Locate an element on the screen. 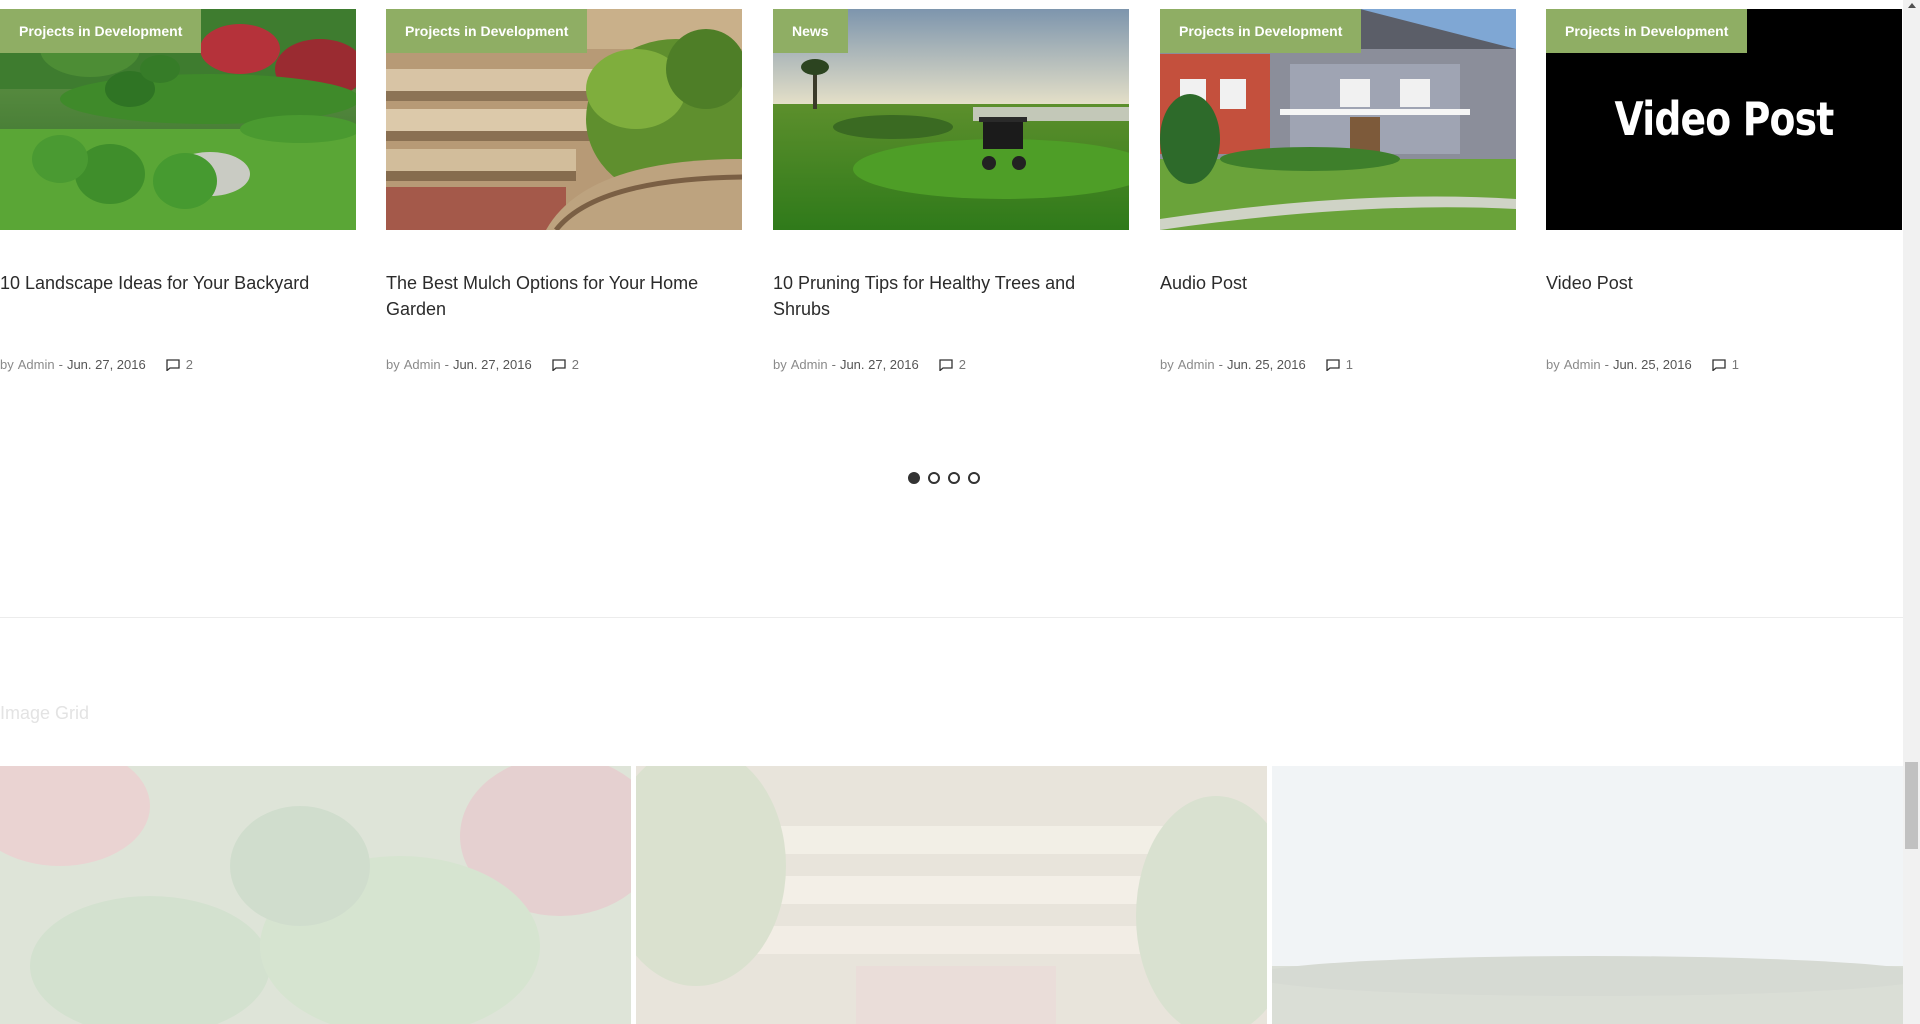 The width and height of the screenshot is (1920, 1024). garden-steps-image is located at coordinates (951, 895).